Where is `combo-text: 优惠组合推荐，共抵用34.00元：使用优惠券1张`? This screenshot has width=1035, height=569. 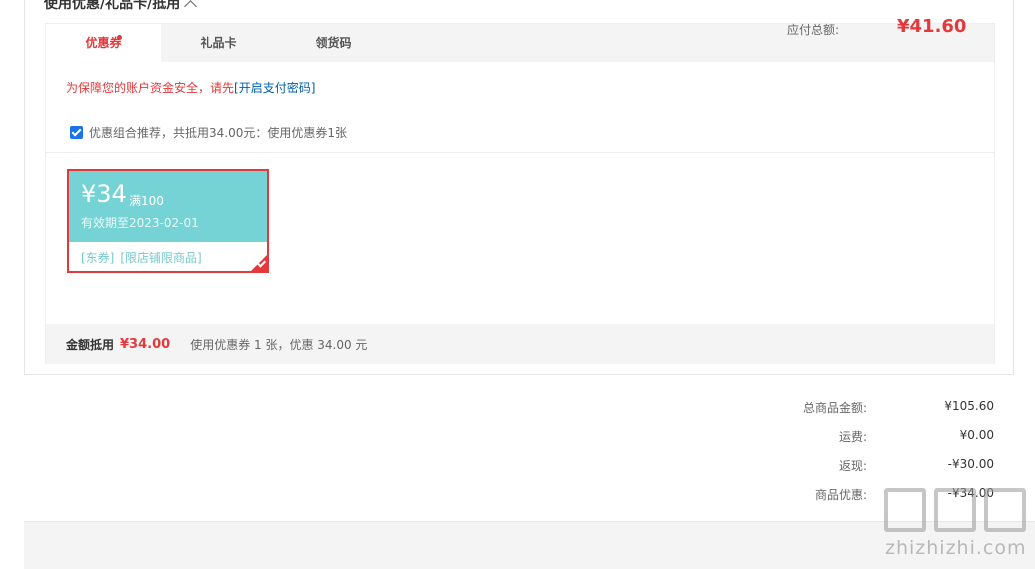 combo-text: 优惠组合推荐，共抵用34.00元：使用优惠券1张 is located at coordinates (218, 133).